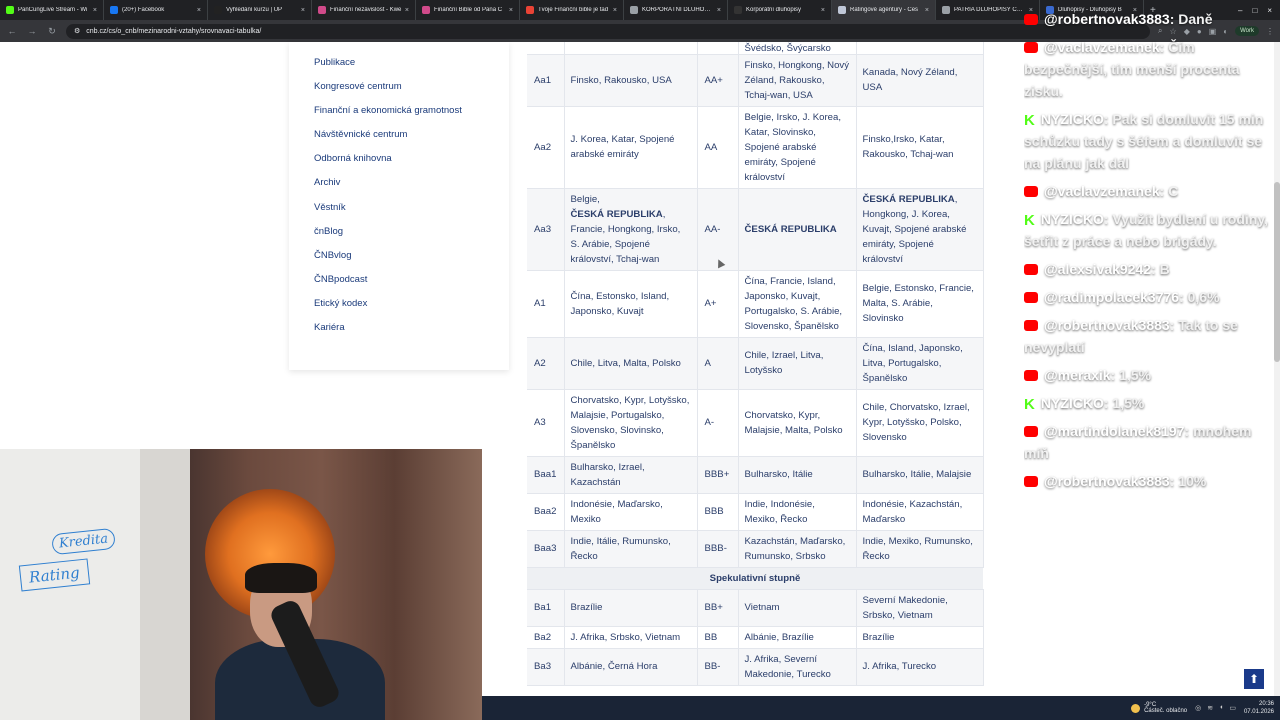  I want to click on sidebar-link: ČNBvlog, so click(411, 261).